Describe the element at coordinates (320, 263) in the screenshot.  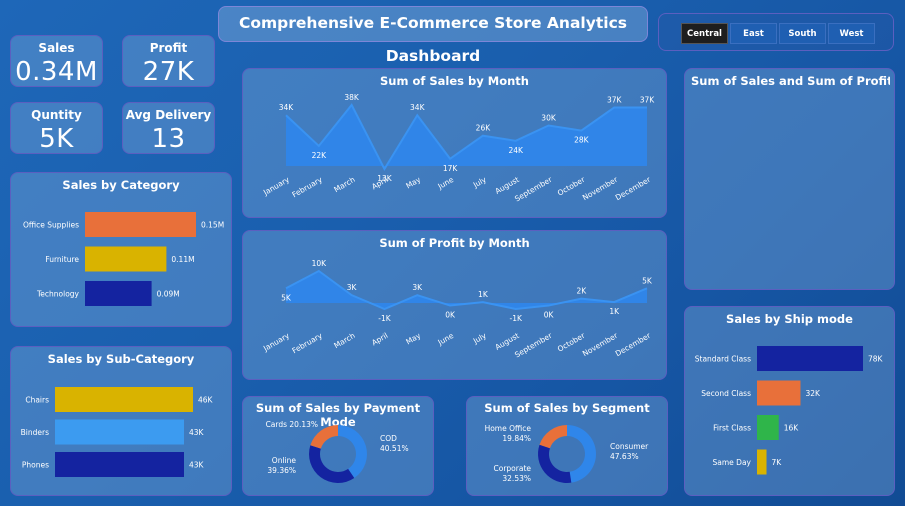
I see `data-label: 10K` at that location.